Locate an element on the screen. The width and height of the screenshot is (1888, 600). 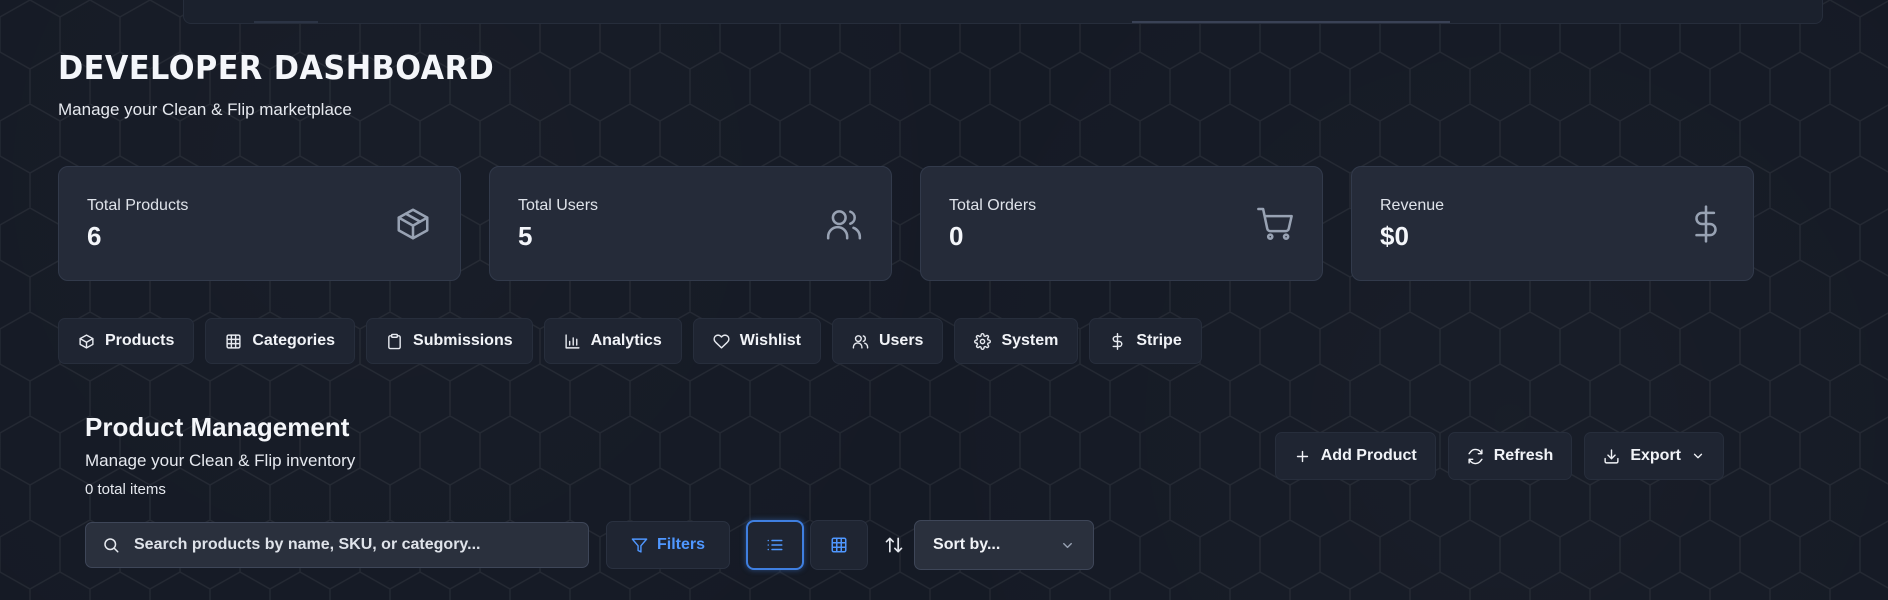
refresh-icon is located at coordinates (1475, 456).